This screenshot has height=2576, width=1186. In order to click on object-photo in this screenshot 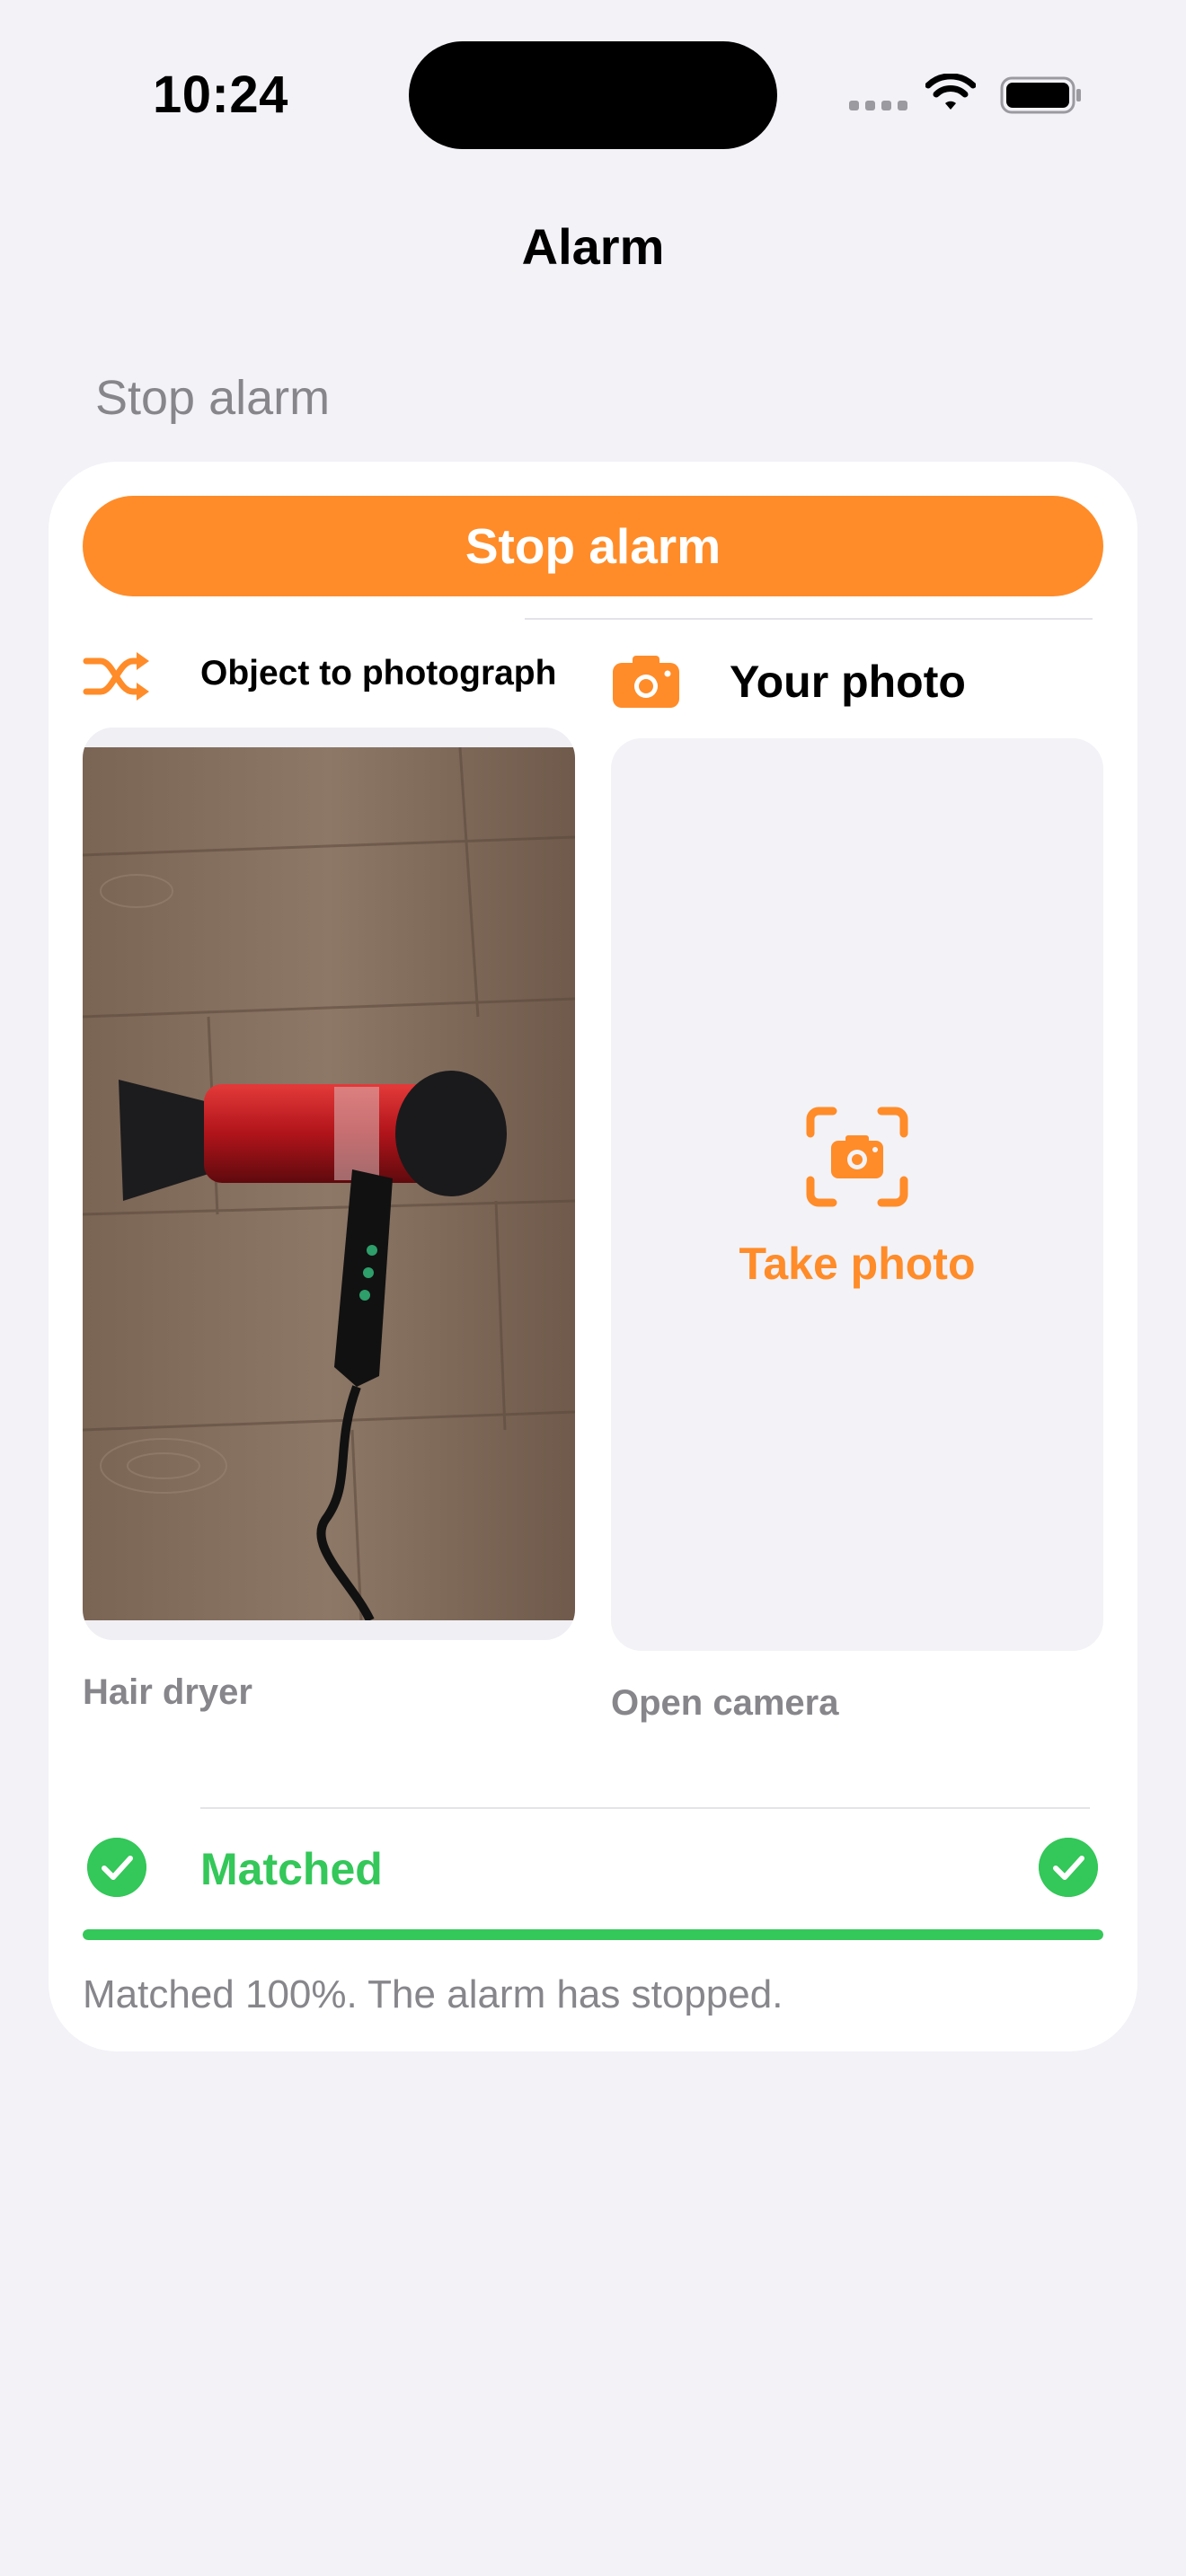, I will do `click(329, 1184)`.